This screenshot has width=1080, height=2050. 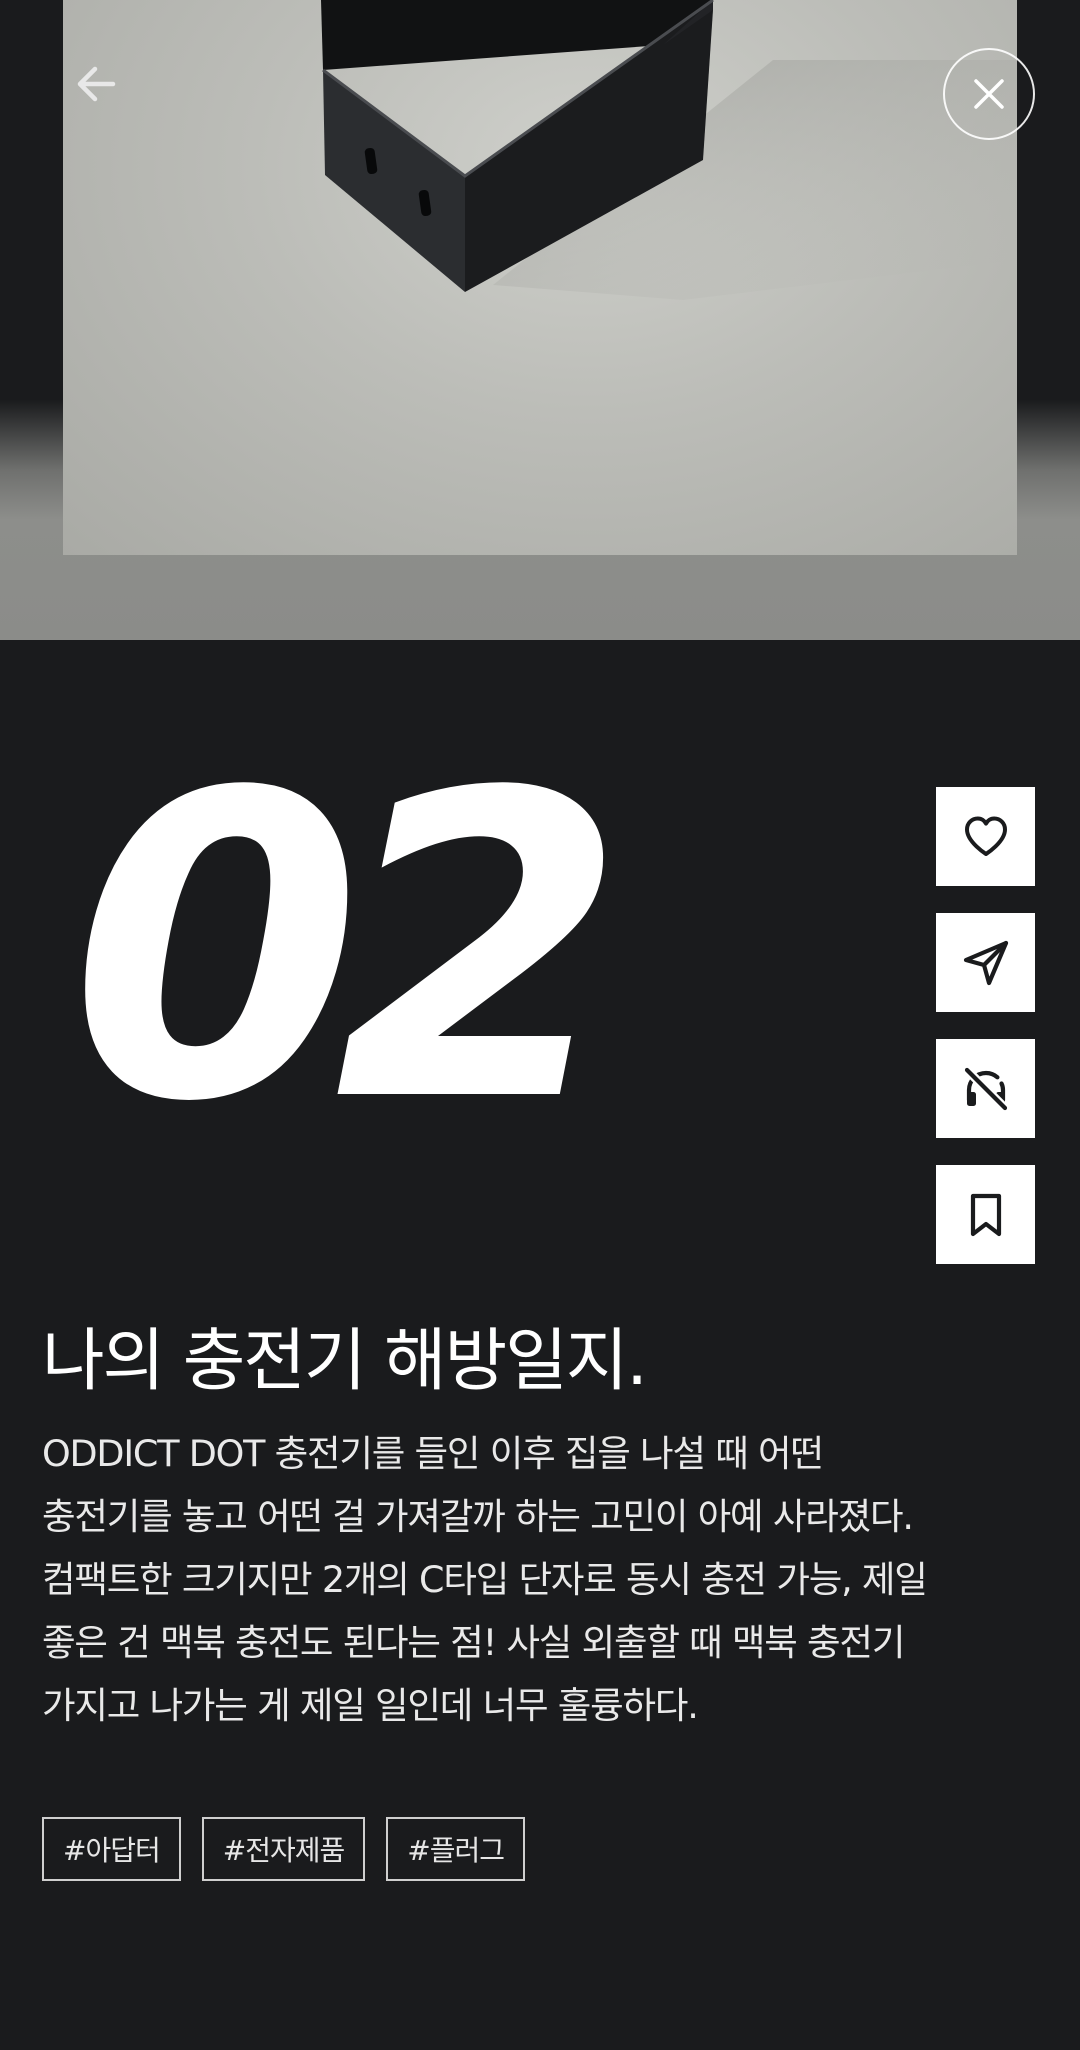 I want to click on tag-list: #아답터 #전자제품 #플러그, so click(x=284, y=1849).